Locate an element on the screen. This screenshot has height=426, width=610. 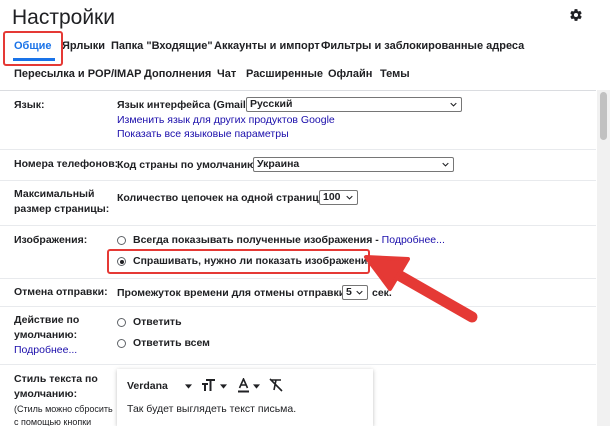
highlight-box-tab is located at coordinates (33, 48).